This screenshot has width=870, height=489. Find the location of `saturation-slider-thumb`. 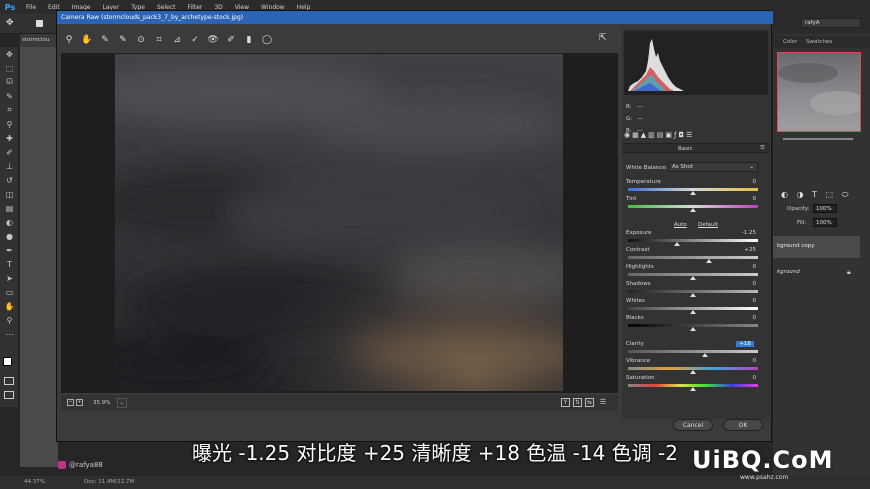

saturation-slider-thumb is located at coordinates (693, 389).